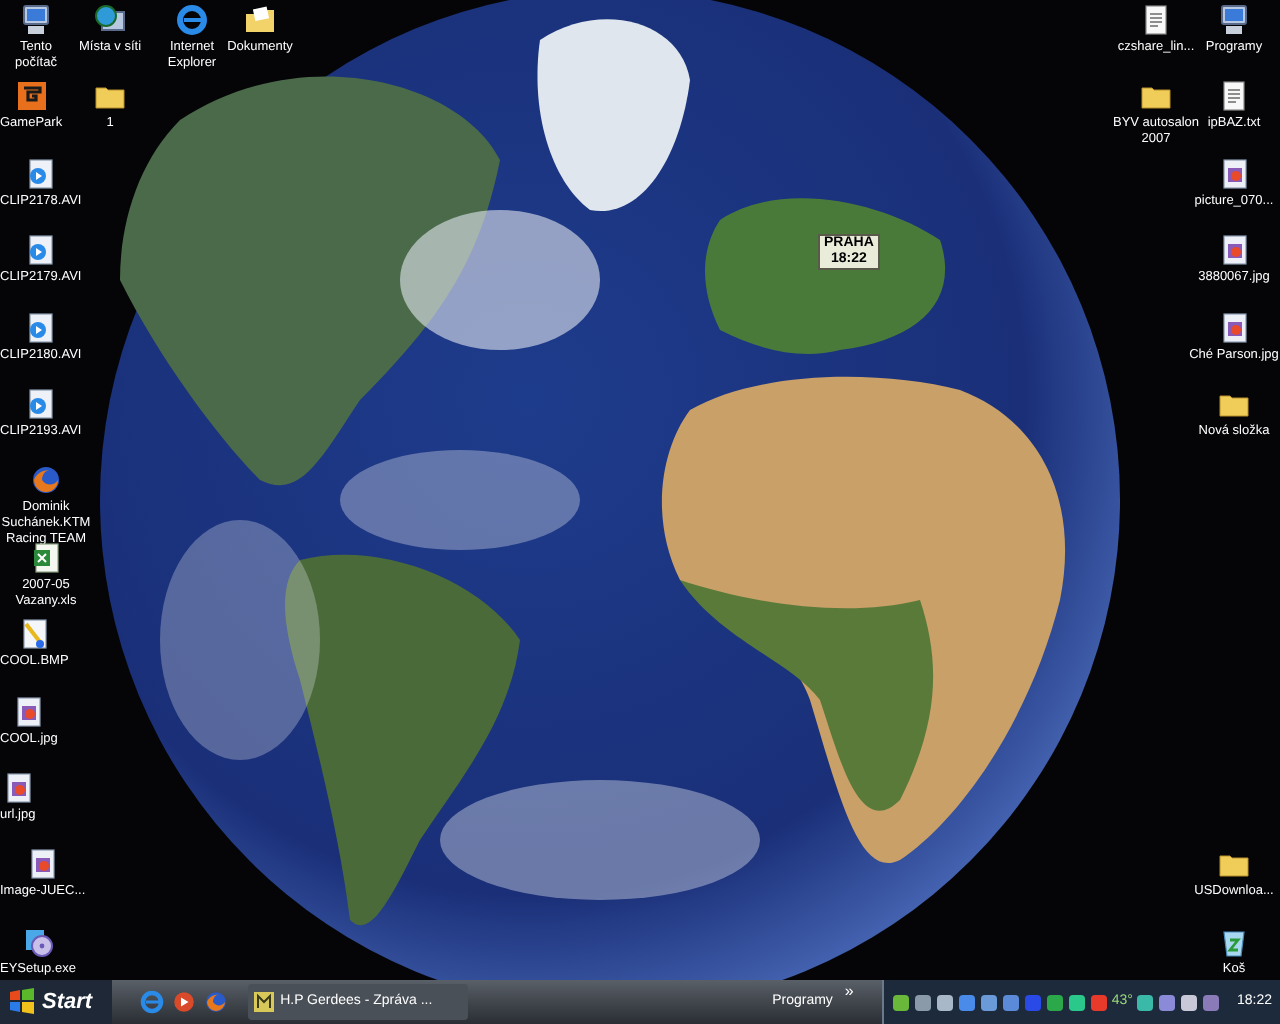 Image resolution: width=1280 pixels, height=1024 pixels. Describe the element at coordinates (1234, 941) in the screenshot. I see `recycle-bin-icon` at that location.